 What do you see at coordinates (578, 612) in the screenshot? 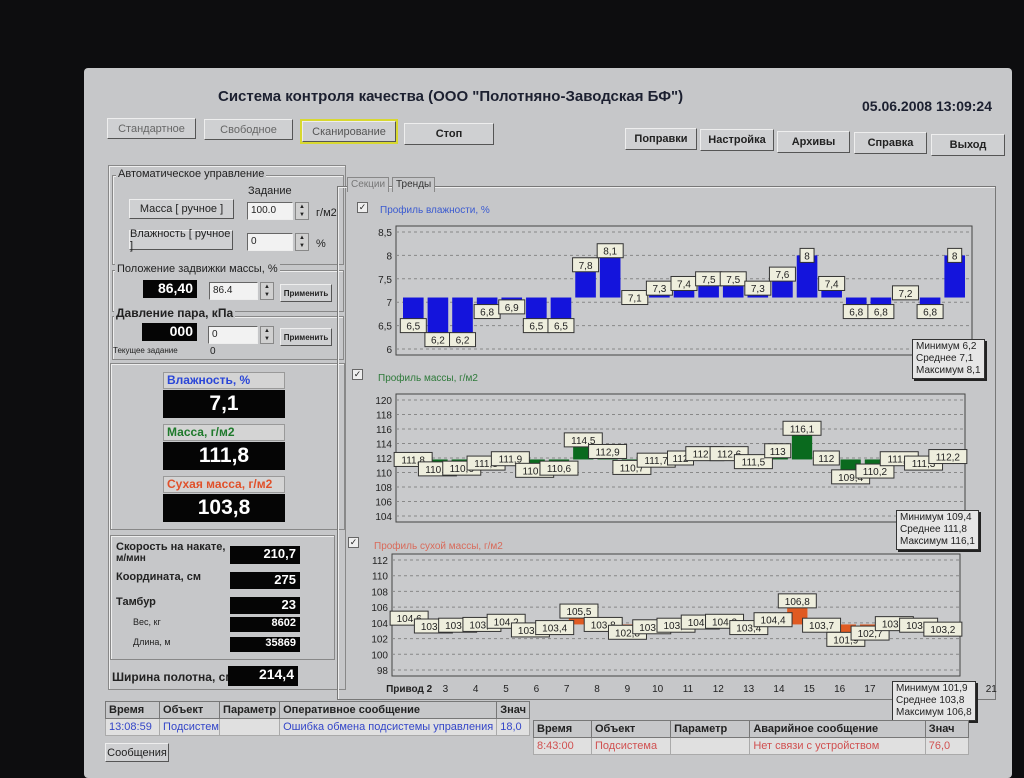
I see `data-label: 105,5` at bounding box center [578, 612].